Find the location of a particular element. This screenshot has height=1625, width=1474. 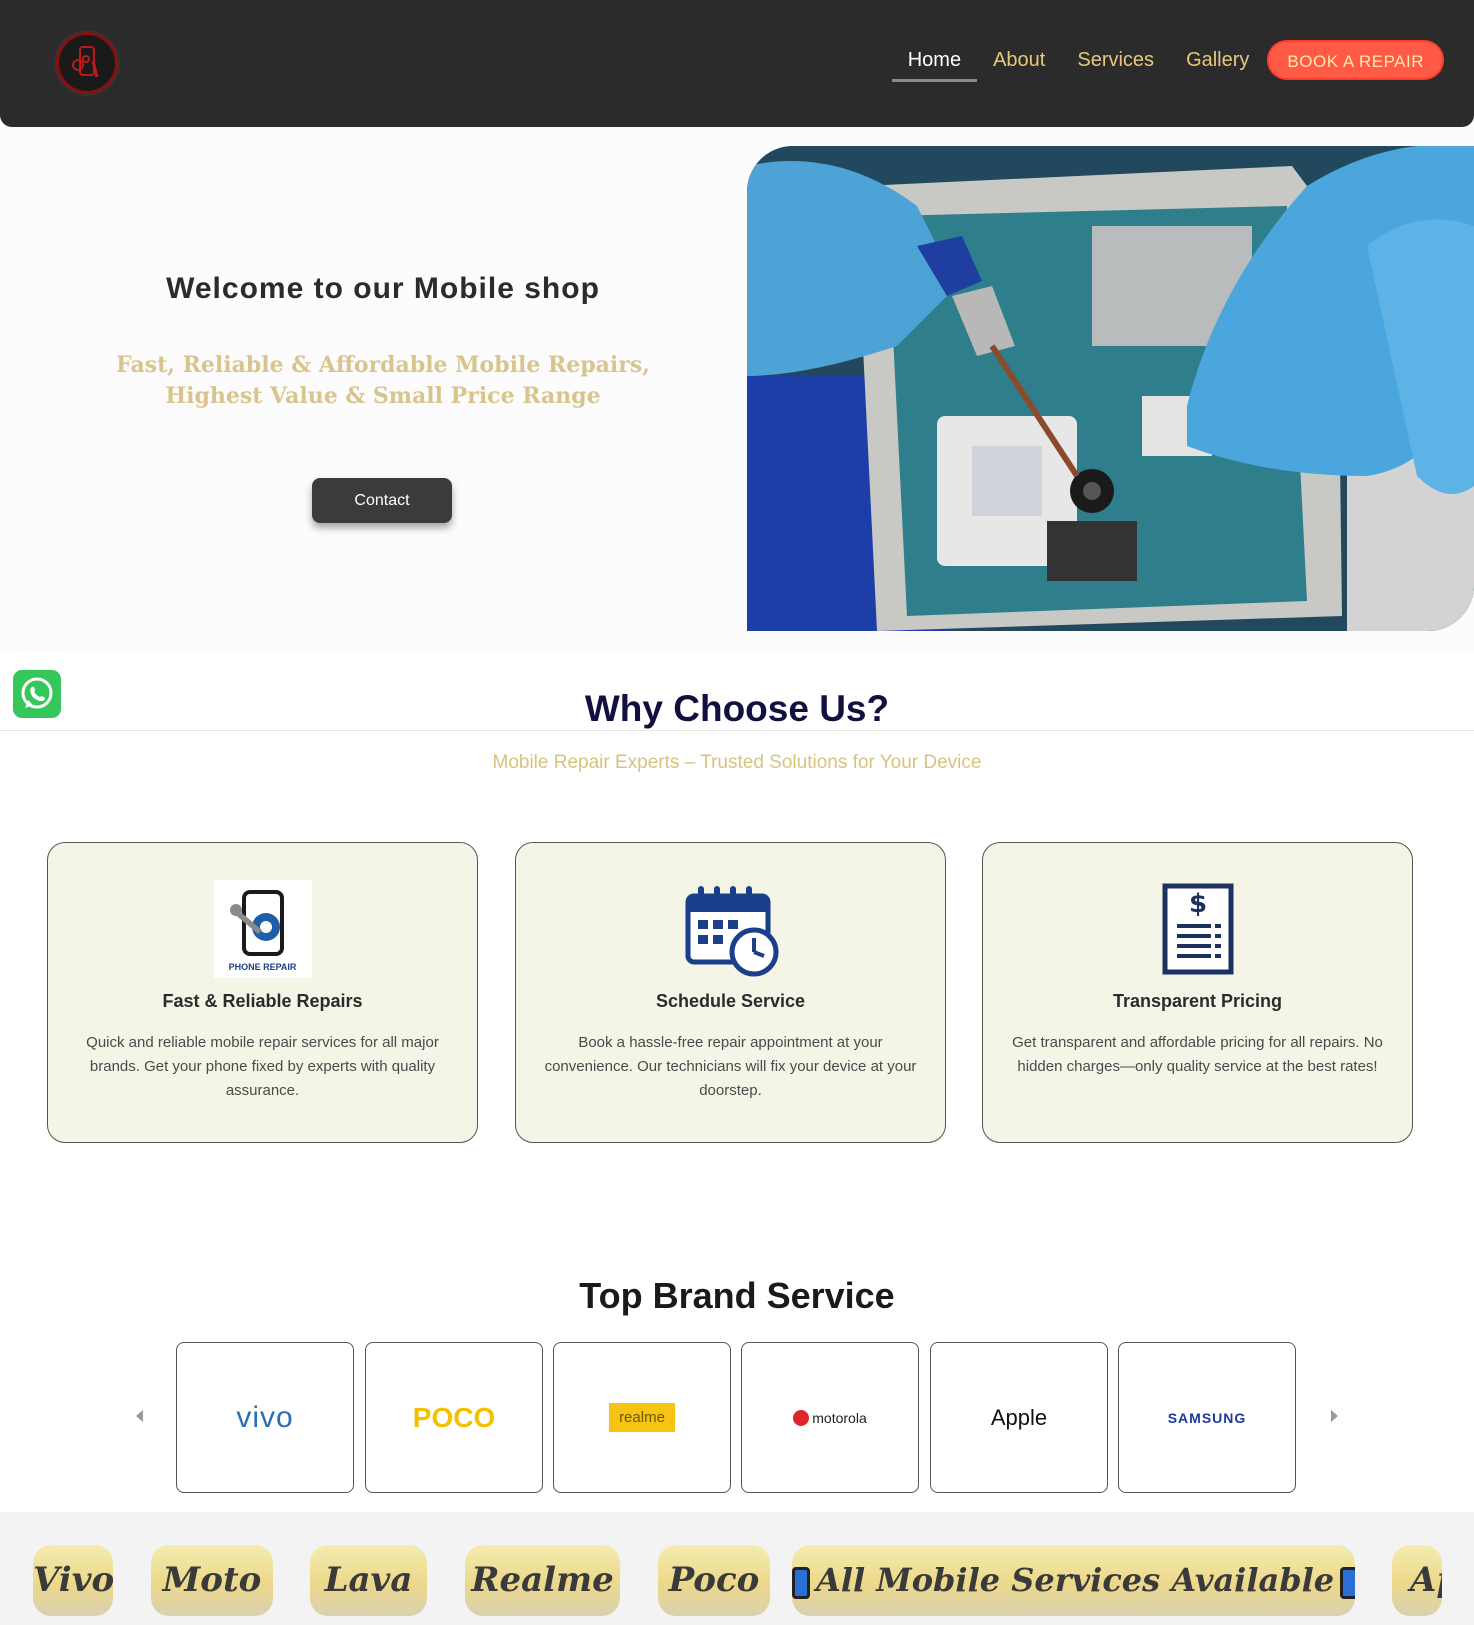

ticker-item-lava: Lava is located at coordinates (368, 1580).